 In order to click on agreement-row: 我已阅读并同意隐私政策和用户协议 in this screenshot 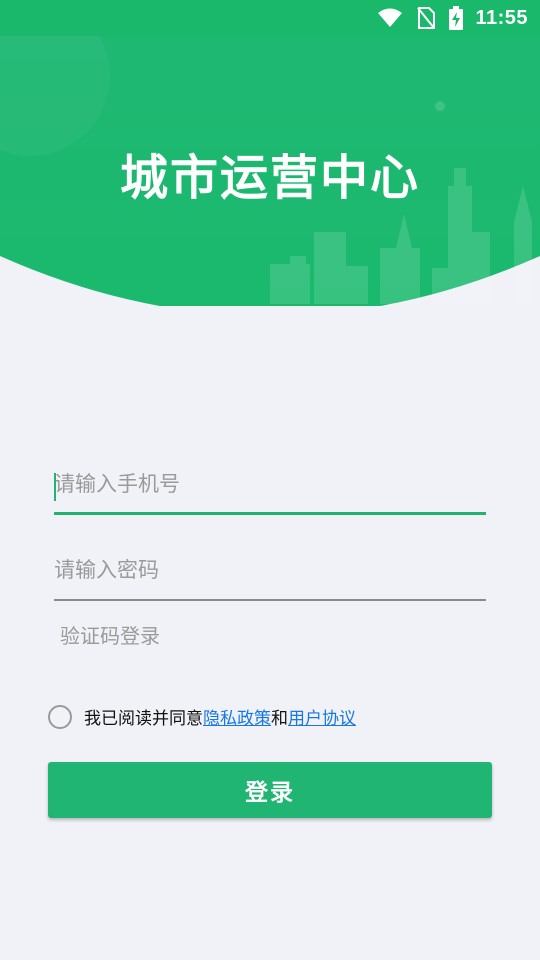, I will do `click(202, 716)`.